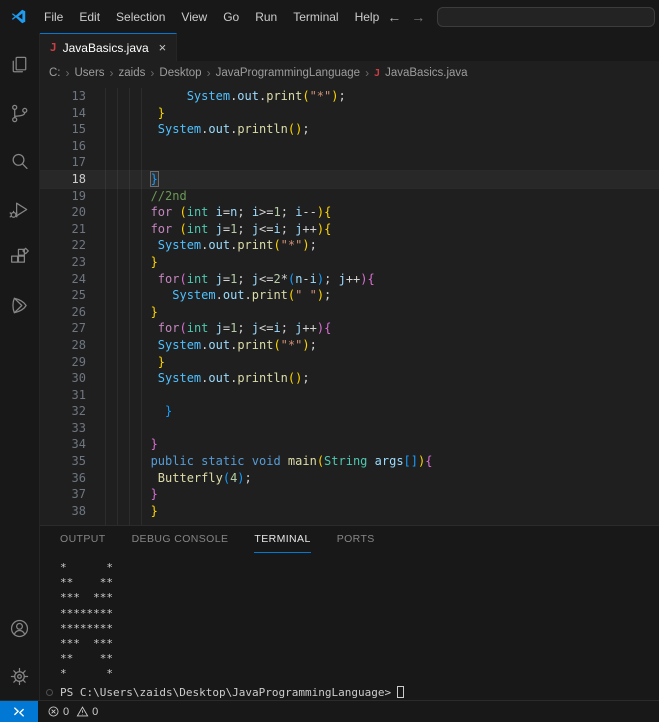  What do you see at coordinates (349, 212) in the screenshot?
I see `code-line-20: 20 for (int i=n; i>=1; i--){` at bounding box center [349, 212].